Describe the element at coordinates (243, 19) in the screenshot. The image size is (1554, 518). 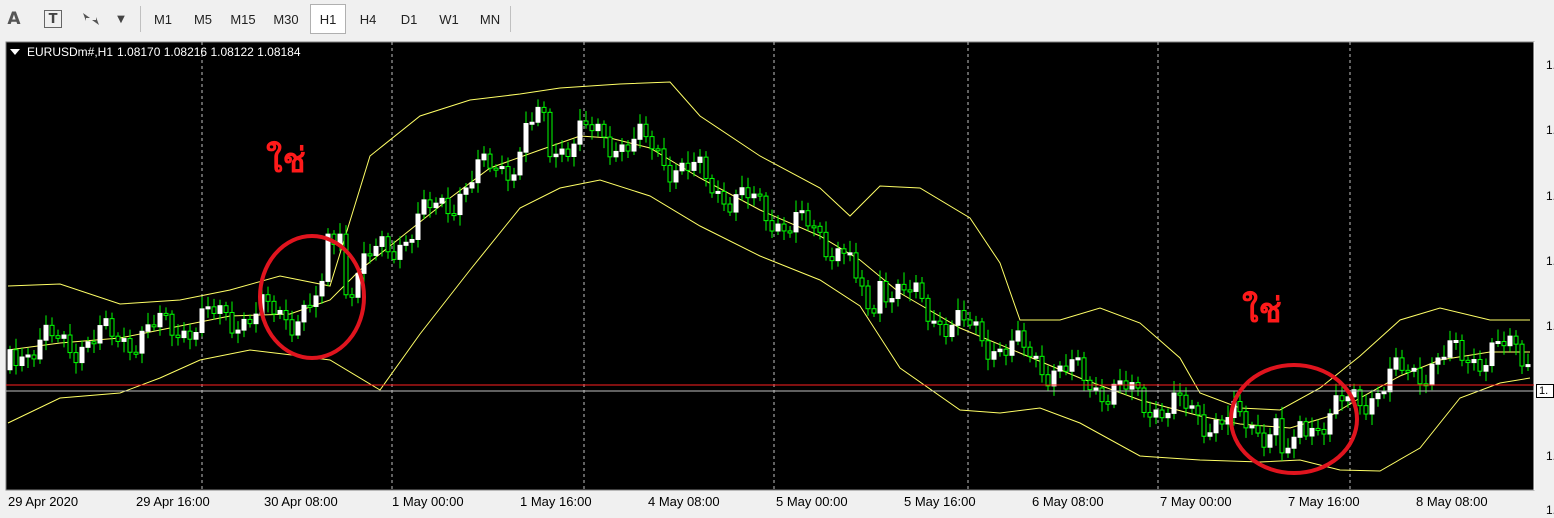
I see `timeframe-m15-button: M15` at that location.